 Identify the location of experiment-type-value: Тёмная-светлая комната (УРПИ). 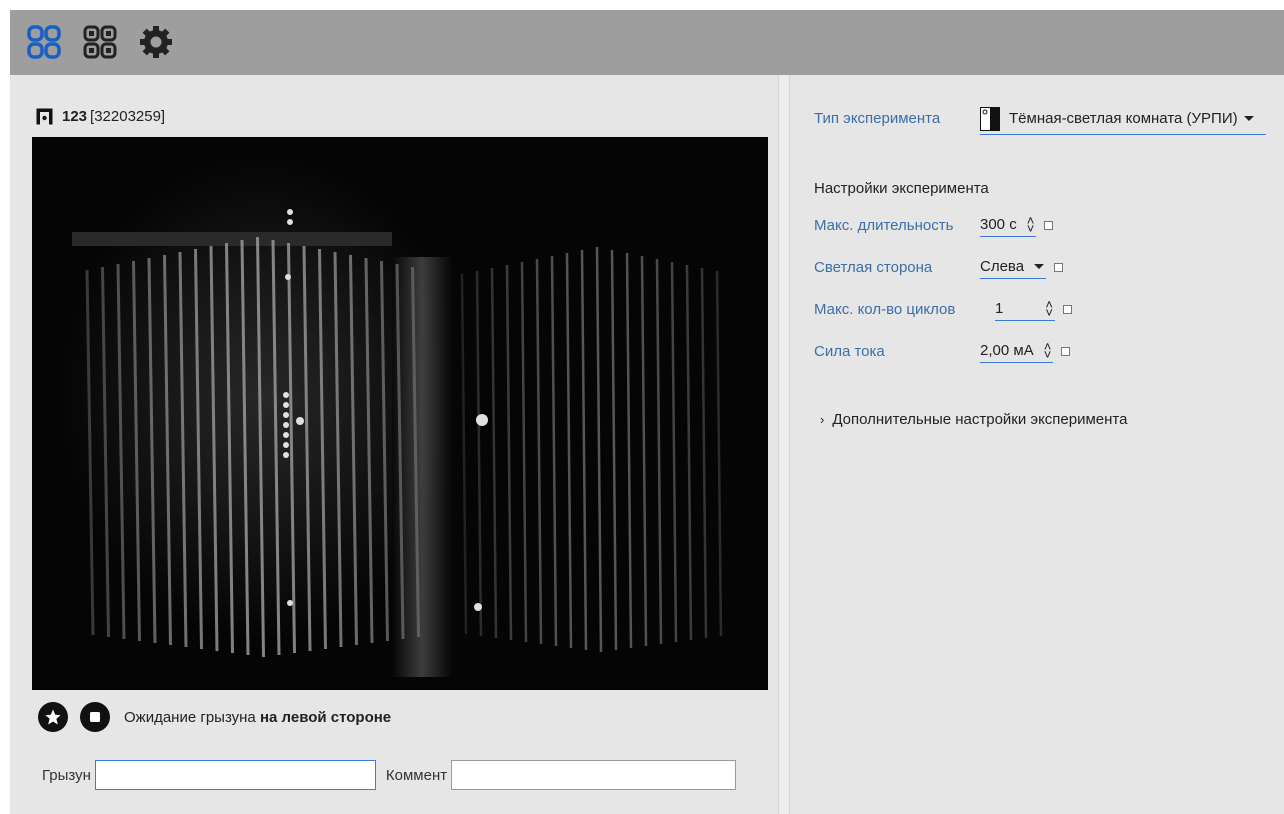
(1123, 118).